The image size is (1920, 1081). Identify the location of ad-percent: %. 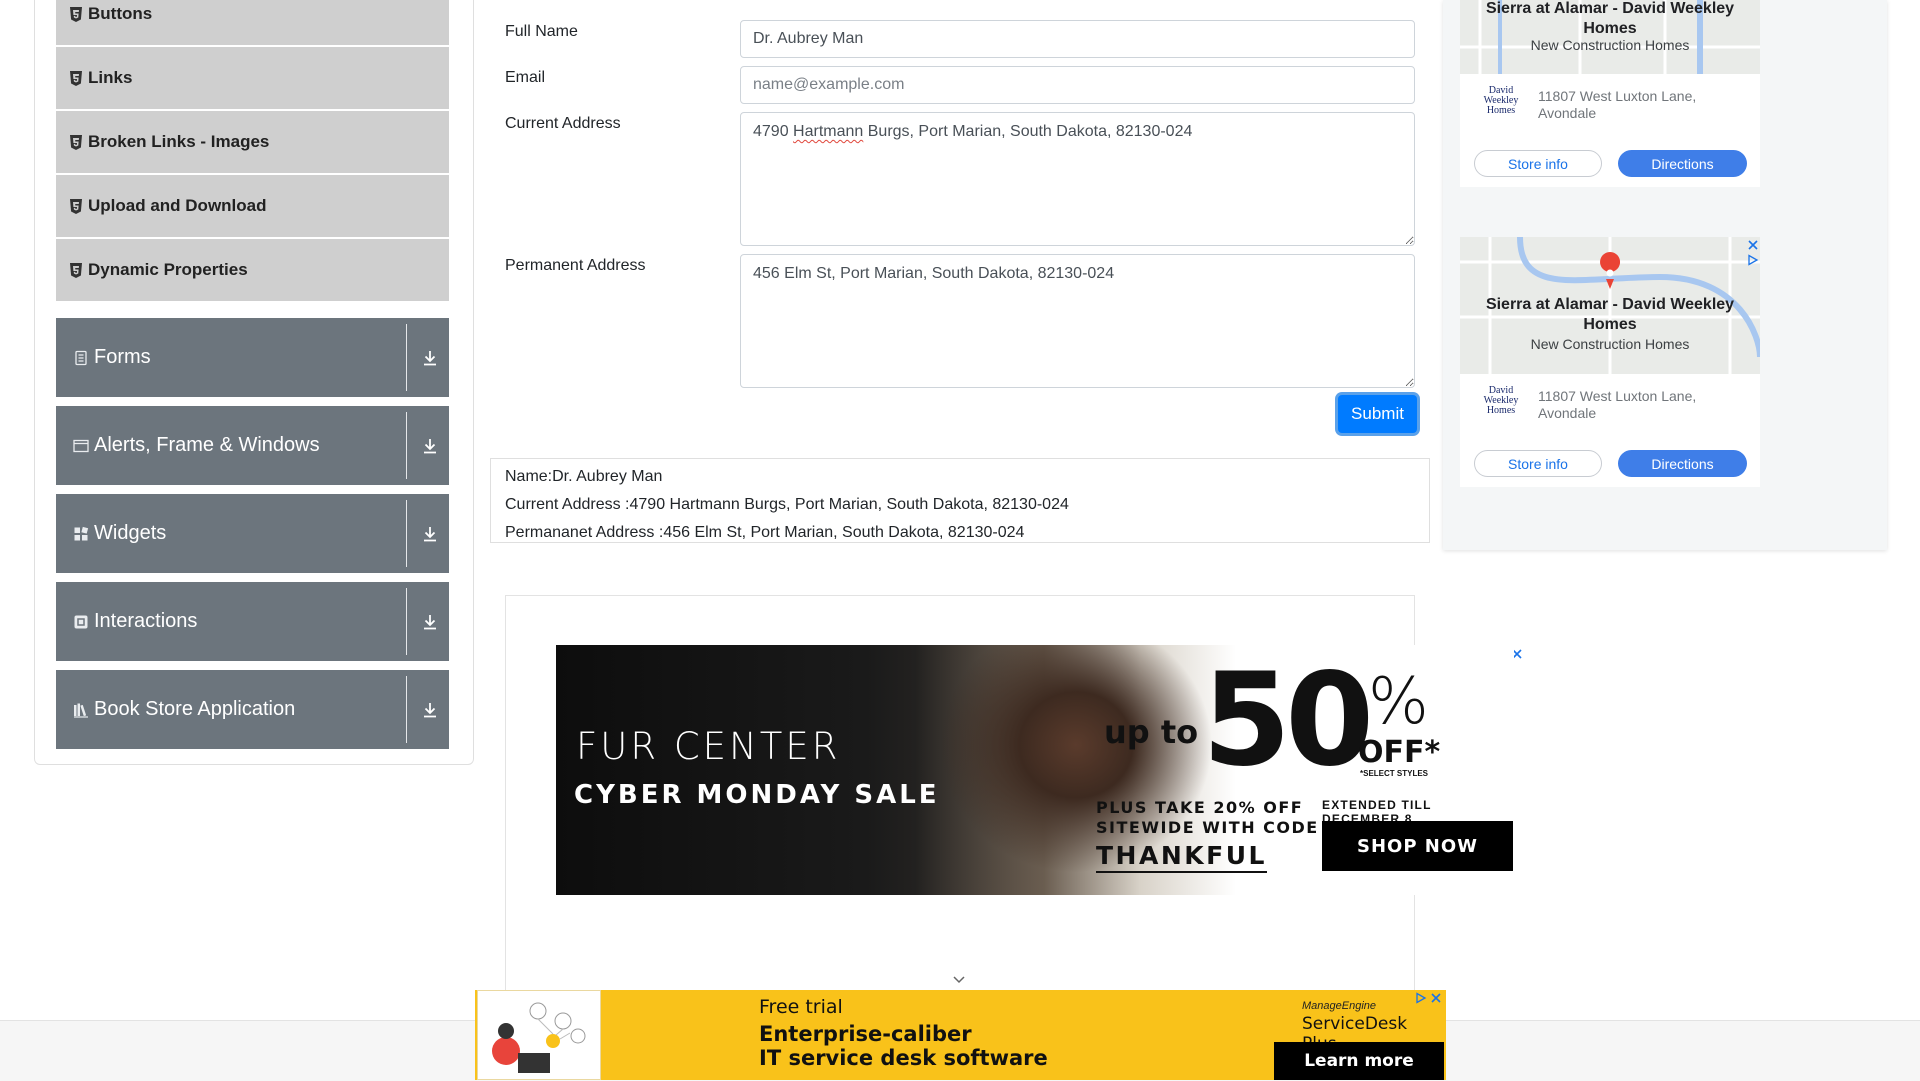
(1398, 702).